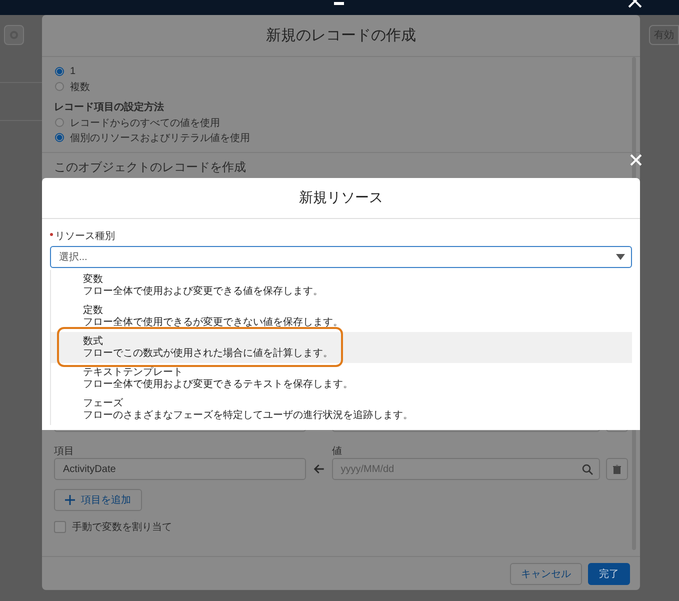 This screenshot has height=601, width=679. I want to click on radio-label: 1, so click(73, 71).